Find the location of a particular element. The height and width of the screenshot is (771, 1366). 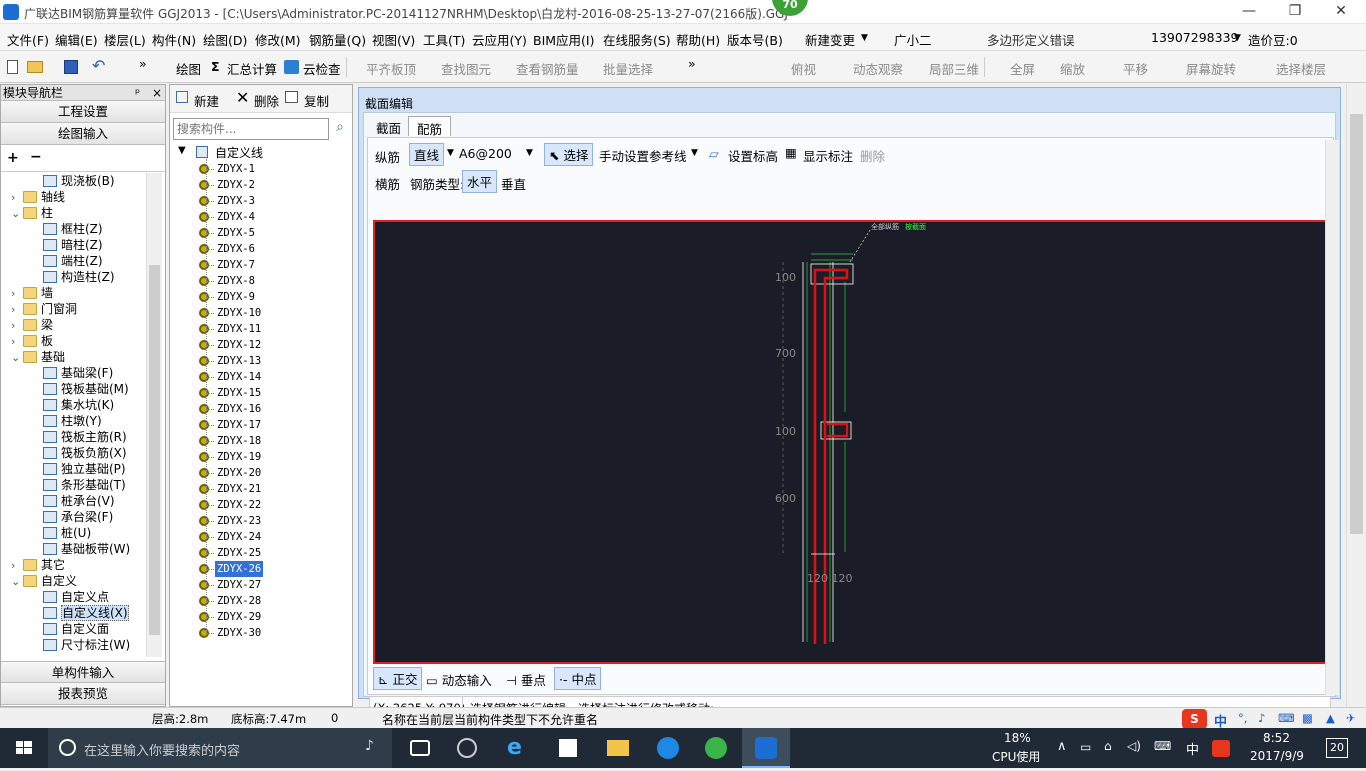

component-list-item: ZDYX-23 is located at coordinates (231, 521).